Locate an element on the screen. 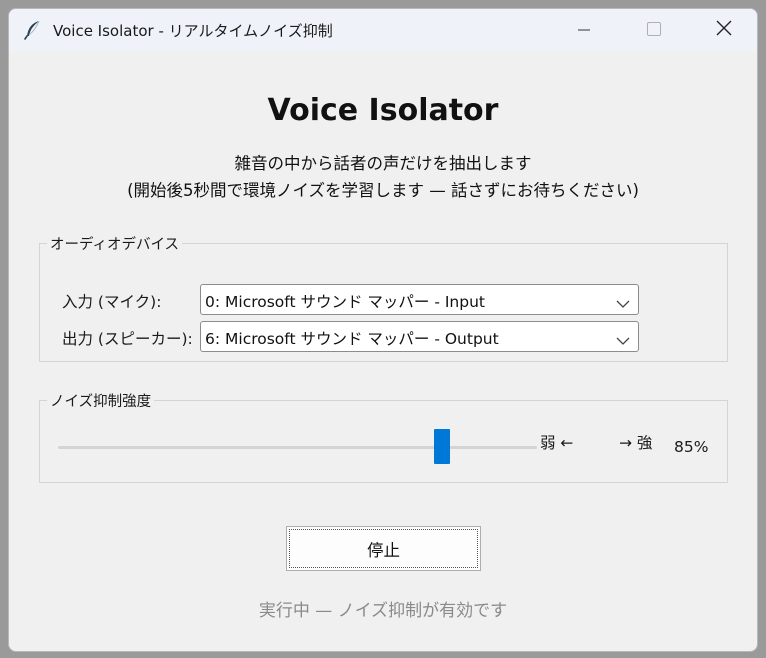 The width and height of the screenshot is (766, 658). input-device-value: 0: Microsoft サウンド マッパー - Input is located at coordinates (345, 302).